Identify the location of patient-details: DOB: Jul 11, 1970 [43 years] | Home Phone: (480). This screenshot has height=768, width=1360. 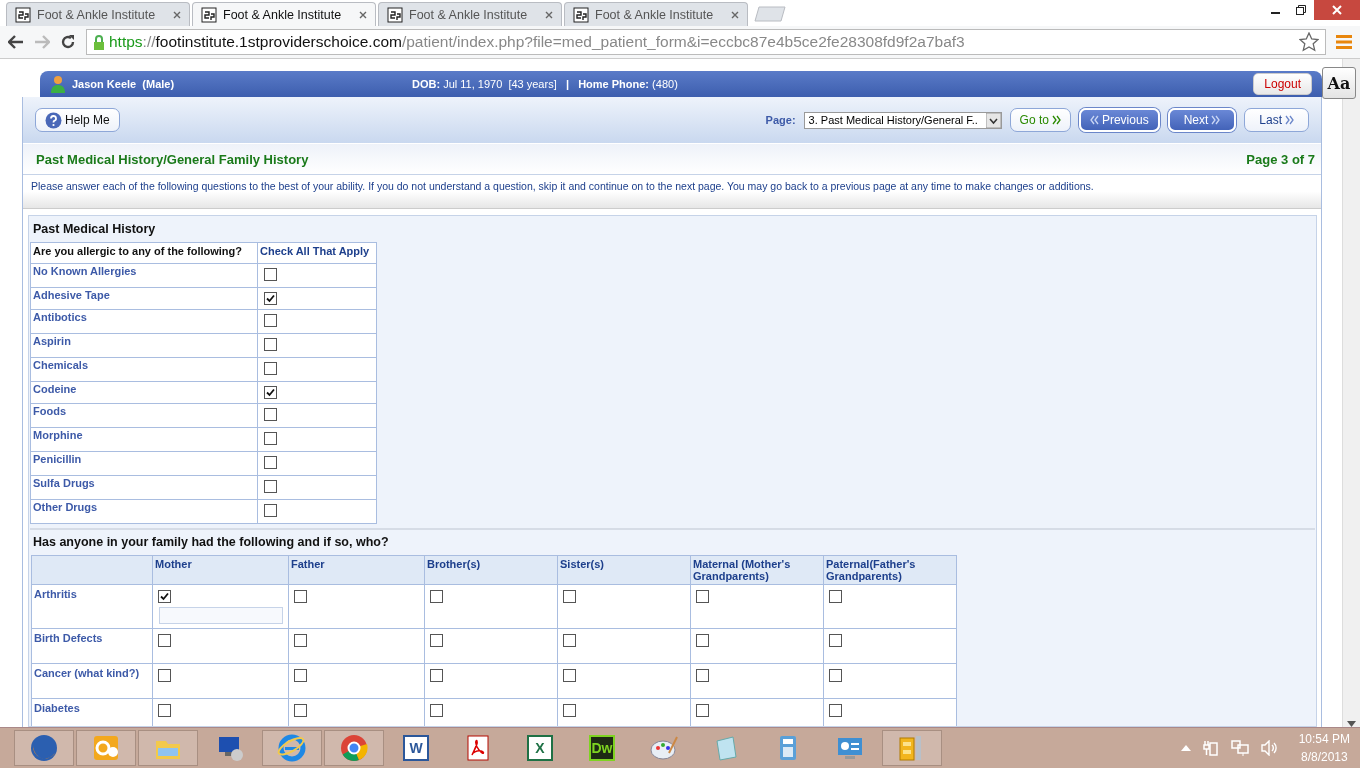
(545, 84).